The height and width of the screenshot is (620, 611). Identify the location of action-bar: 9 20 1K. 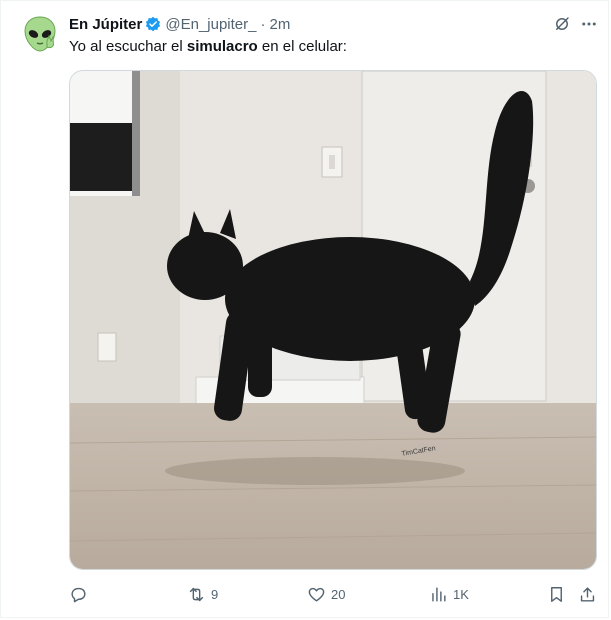
(331, 594).